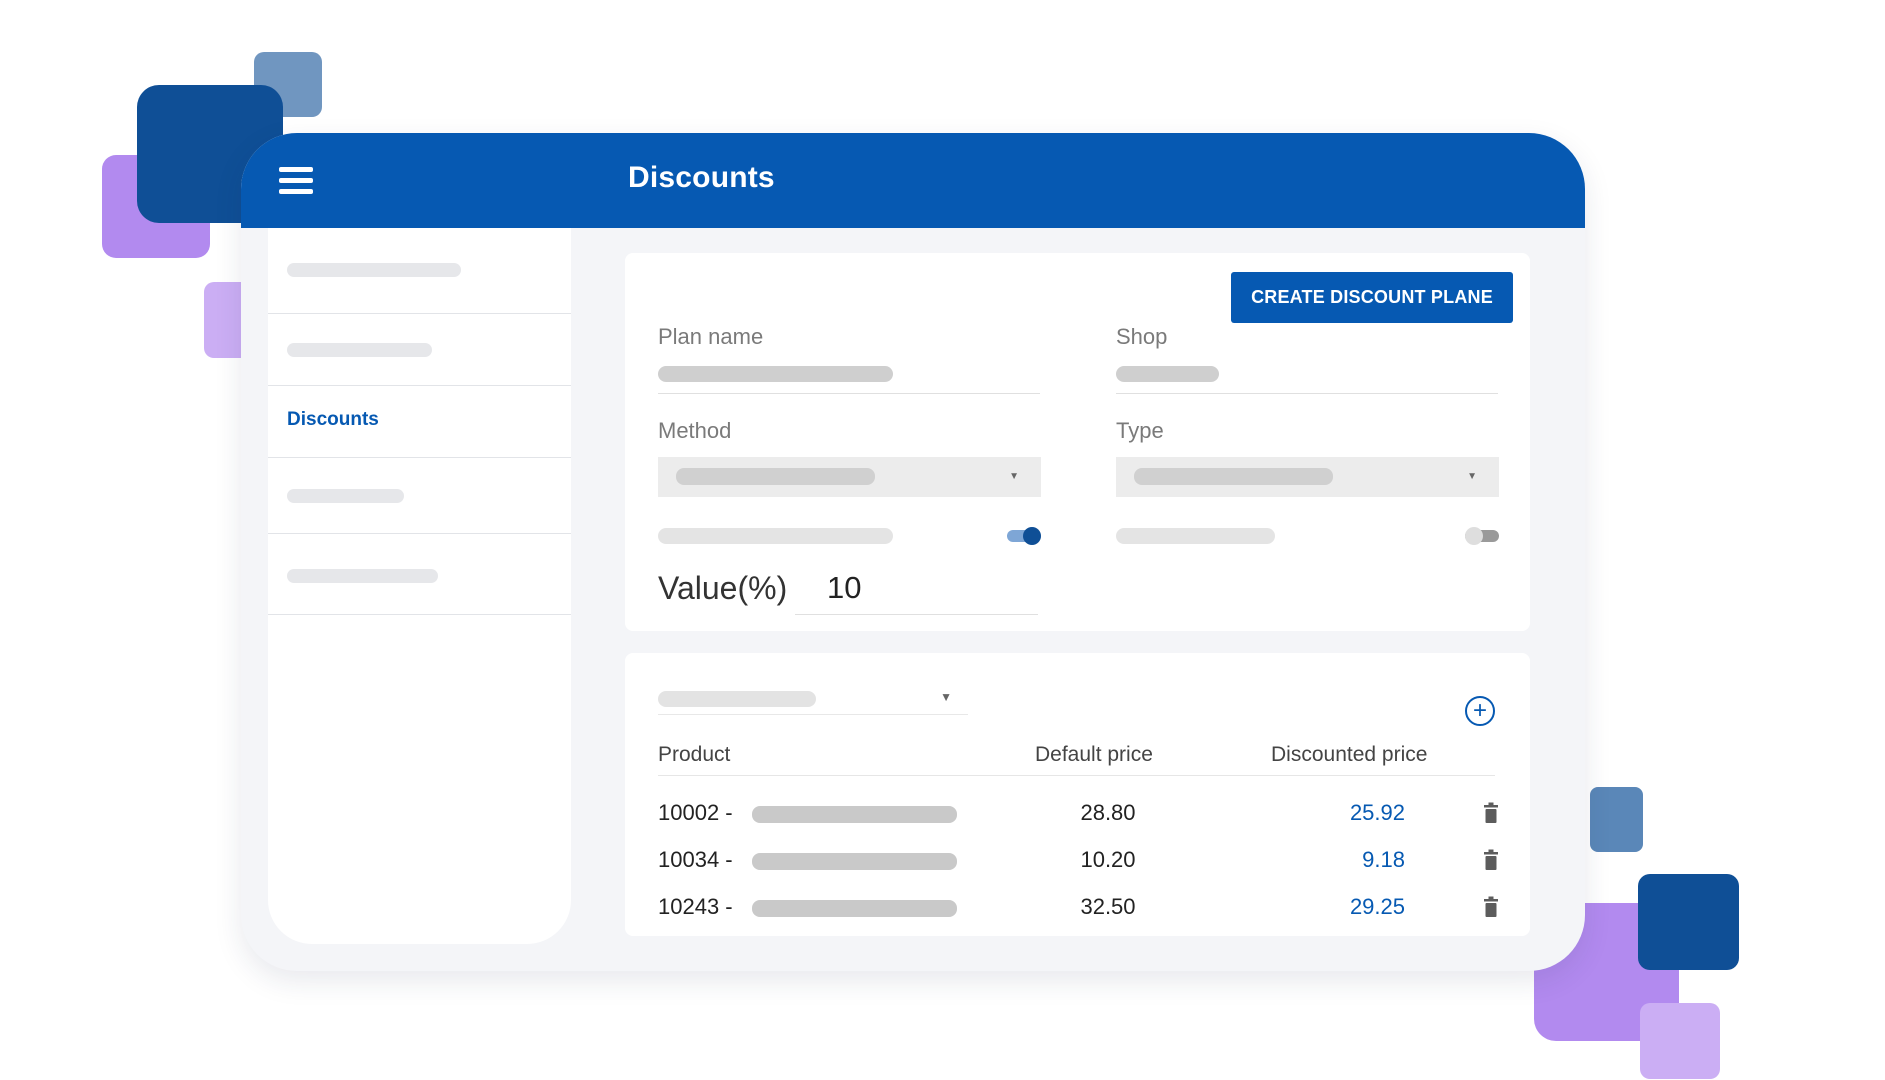  I want to click on top-app-bar: Discounts, so click(913, 180).